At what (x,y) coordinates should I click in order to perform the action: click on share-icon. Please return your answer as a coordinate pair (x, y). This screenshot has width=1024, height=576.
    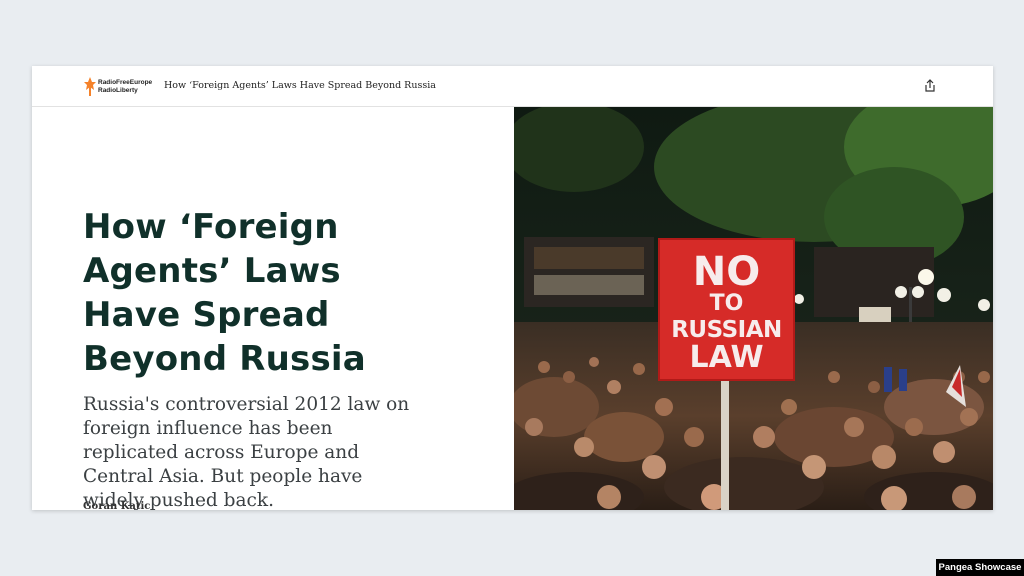
    Looking at the image, I should click on (930, 85).